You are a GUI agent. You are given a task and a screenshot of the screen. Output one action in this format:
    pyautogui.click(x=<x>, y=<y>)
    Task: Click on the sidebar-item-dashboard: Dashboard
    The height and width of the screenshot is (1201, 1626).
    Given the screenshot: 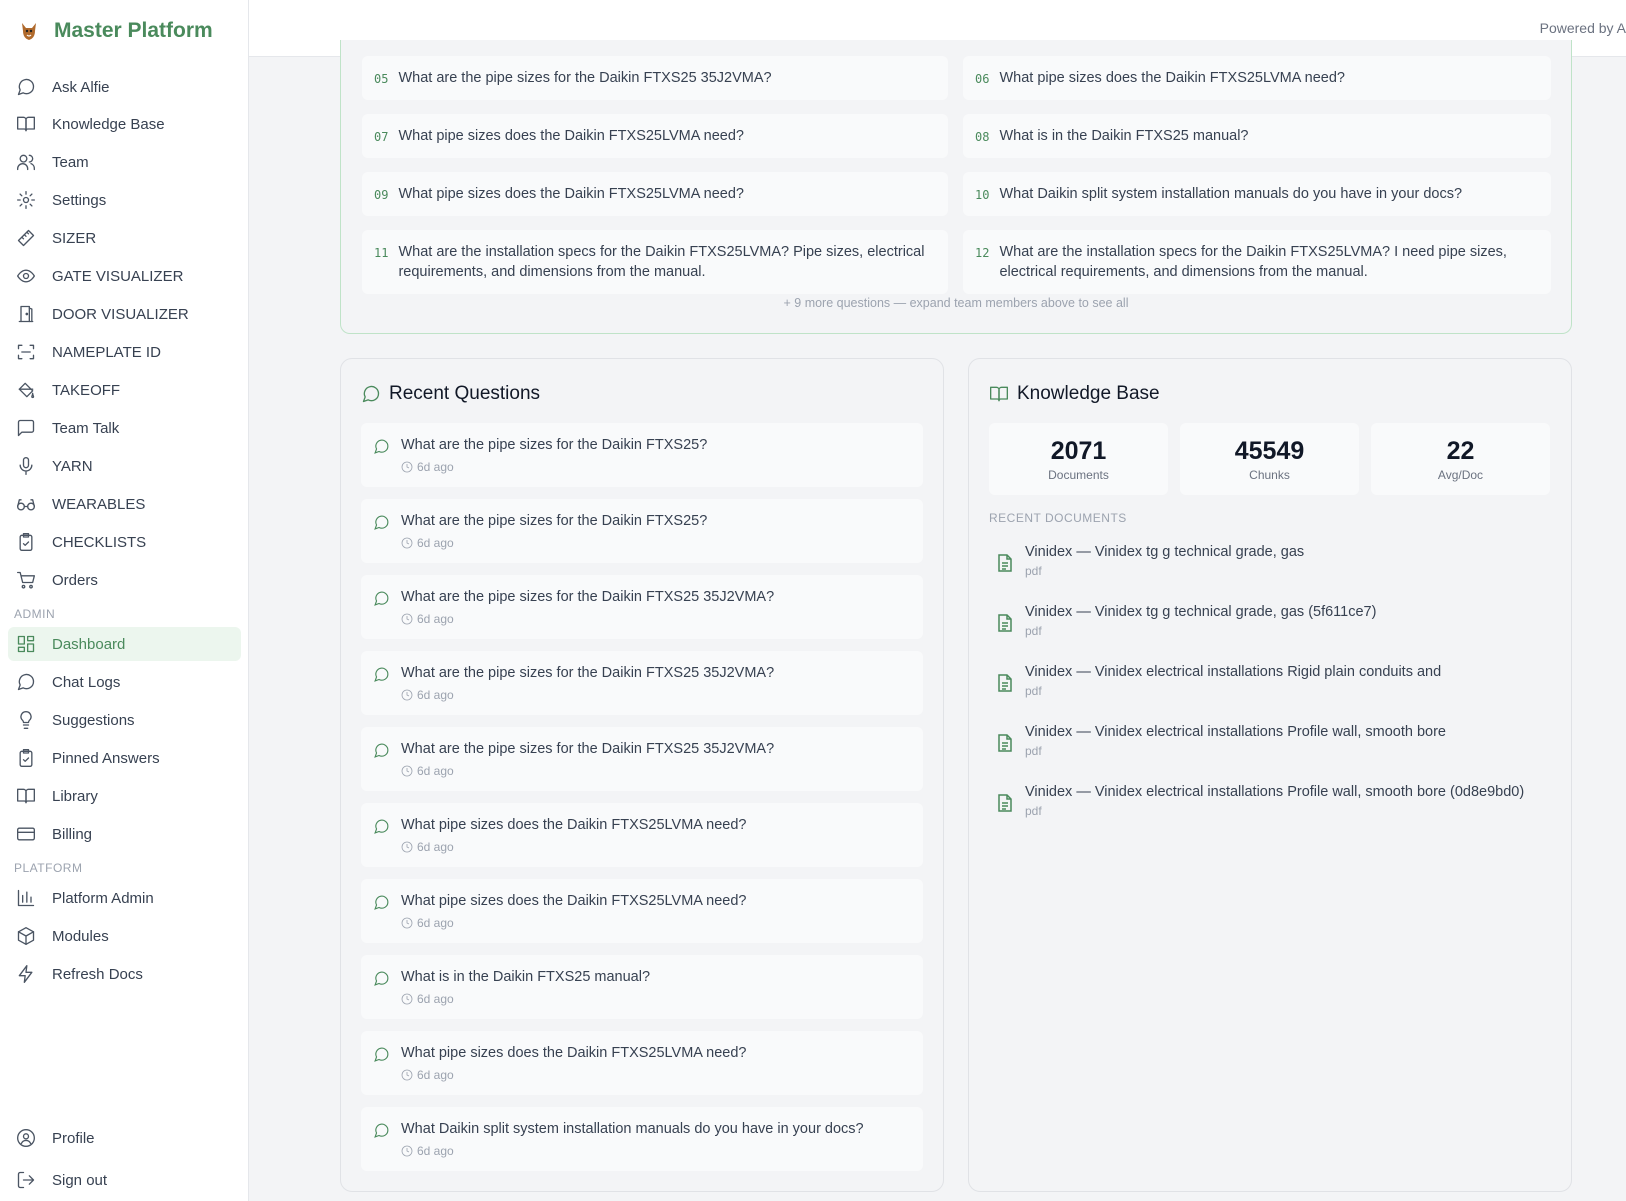 What is the action you would take?
    pyautogui.click(x=124, y=644)
    